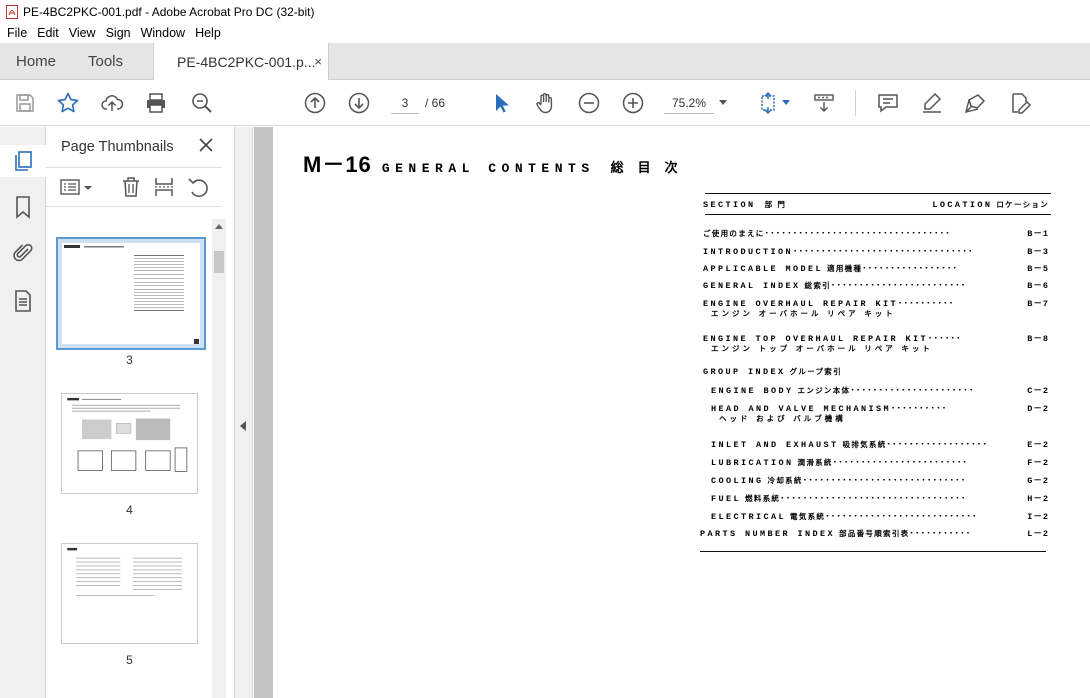 Image resolution: width=1090 pixels, height=698 pixels. What do you see at coordinates (822, 348) in the screenshot?
I see `toc-entry-subtitle: エンジン トップ オーバホール リペア キット` at bounding box center [822, 348].